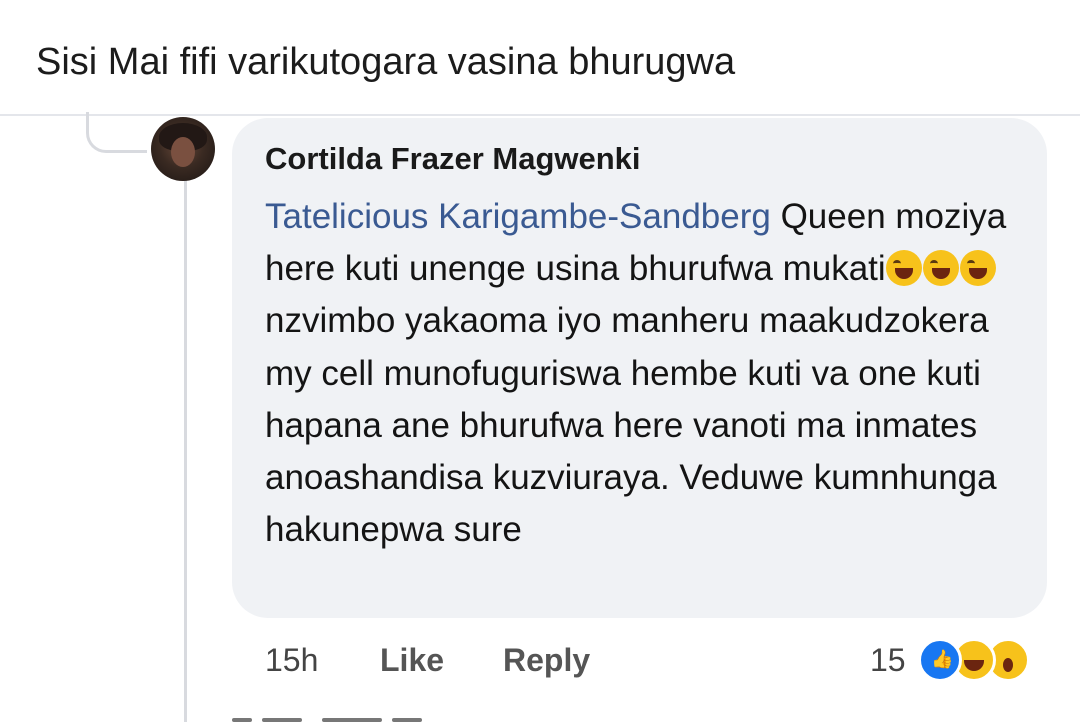  I want to click on reactions-summary: 👍, so click(983, 658).